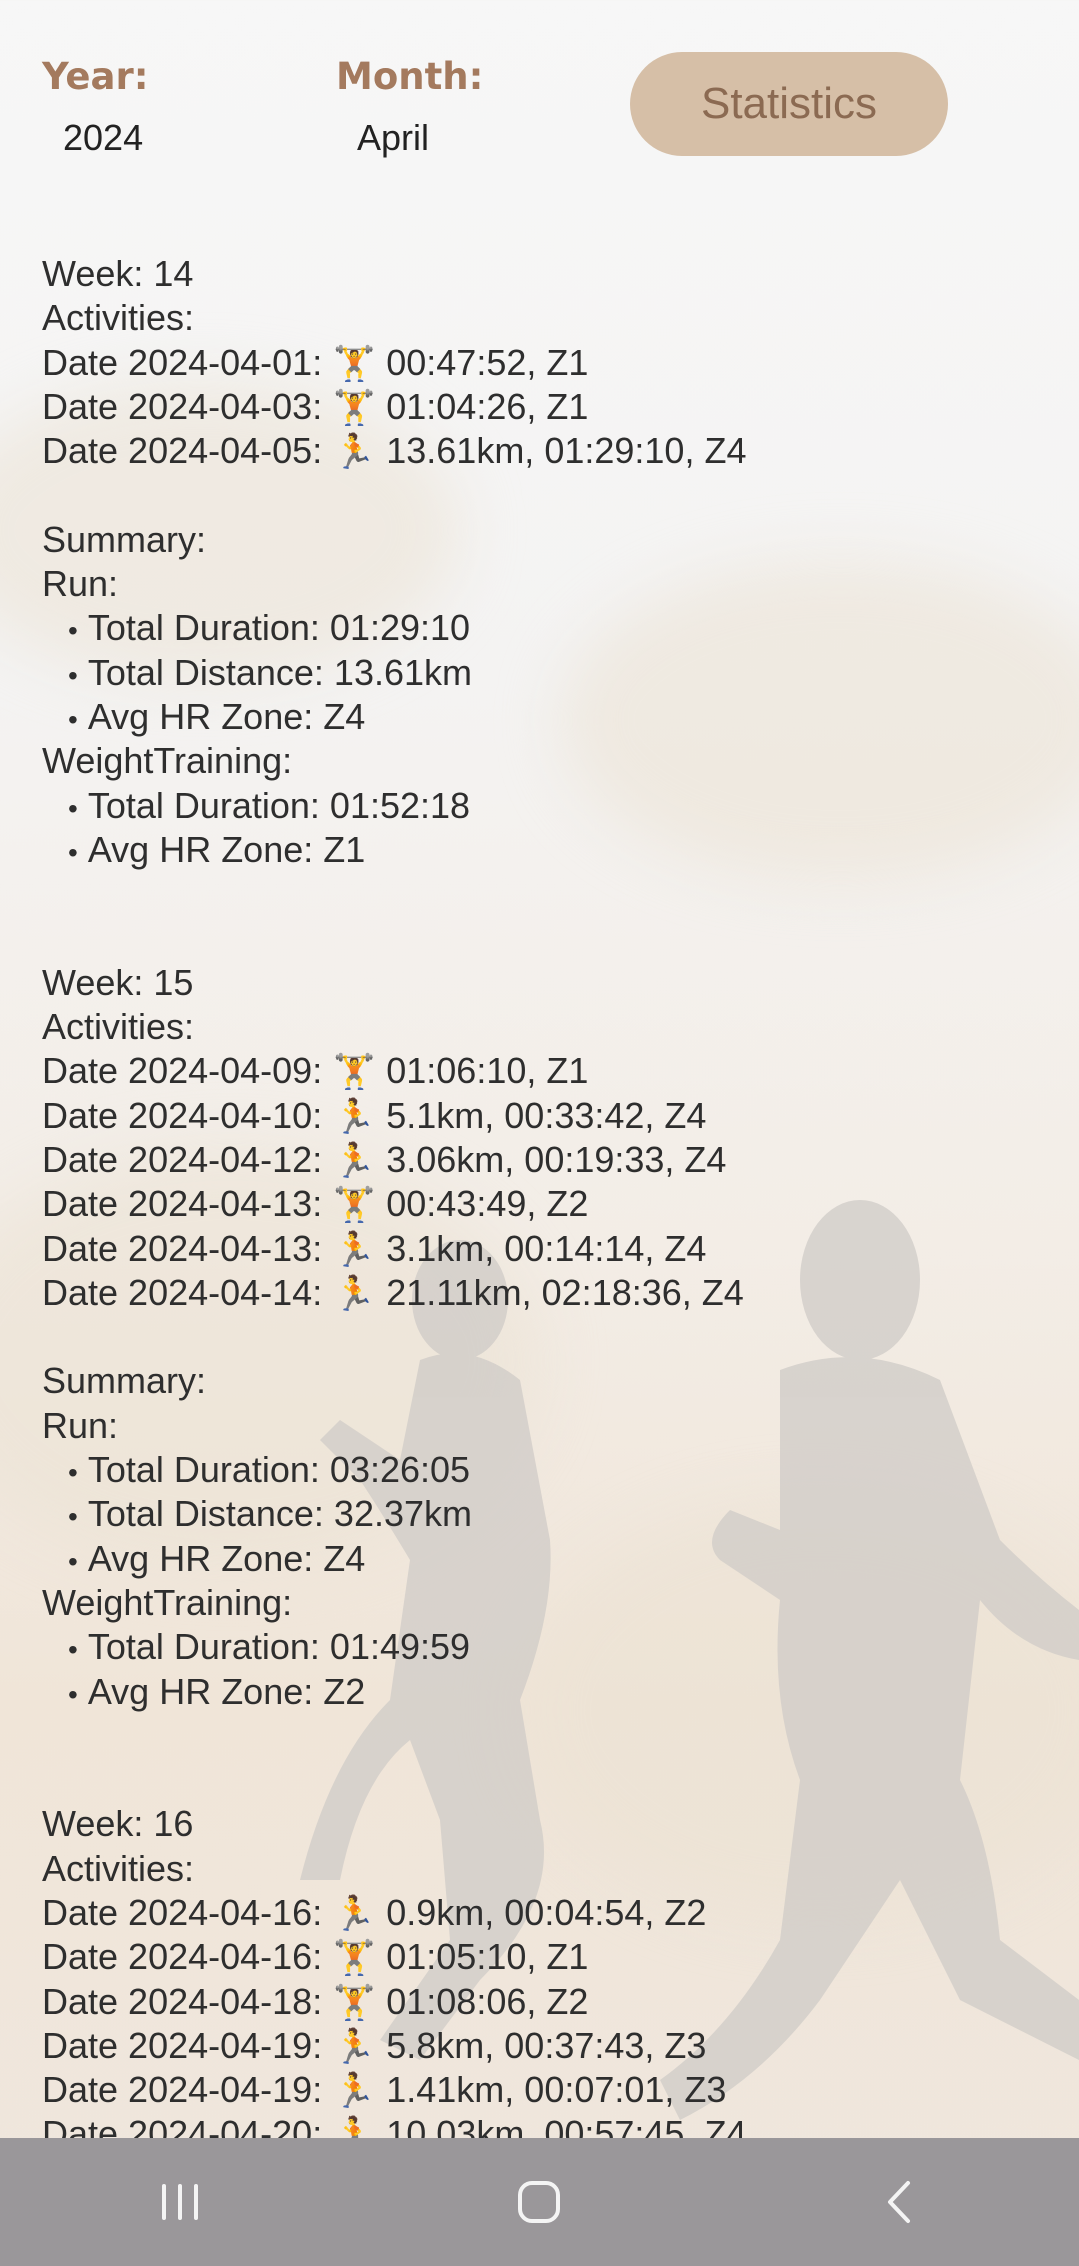 The width and height of the screenshot is (1079, 2266). What do you see at coordinates (542, 2046) in the screenshot?
I see `activity-row: Date 2024-04-19: 🏃 5.8km, 00:37:43, Z3` at bounding box center [542, 2046].